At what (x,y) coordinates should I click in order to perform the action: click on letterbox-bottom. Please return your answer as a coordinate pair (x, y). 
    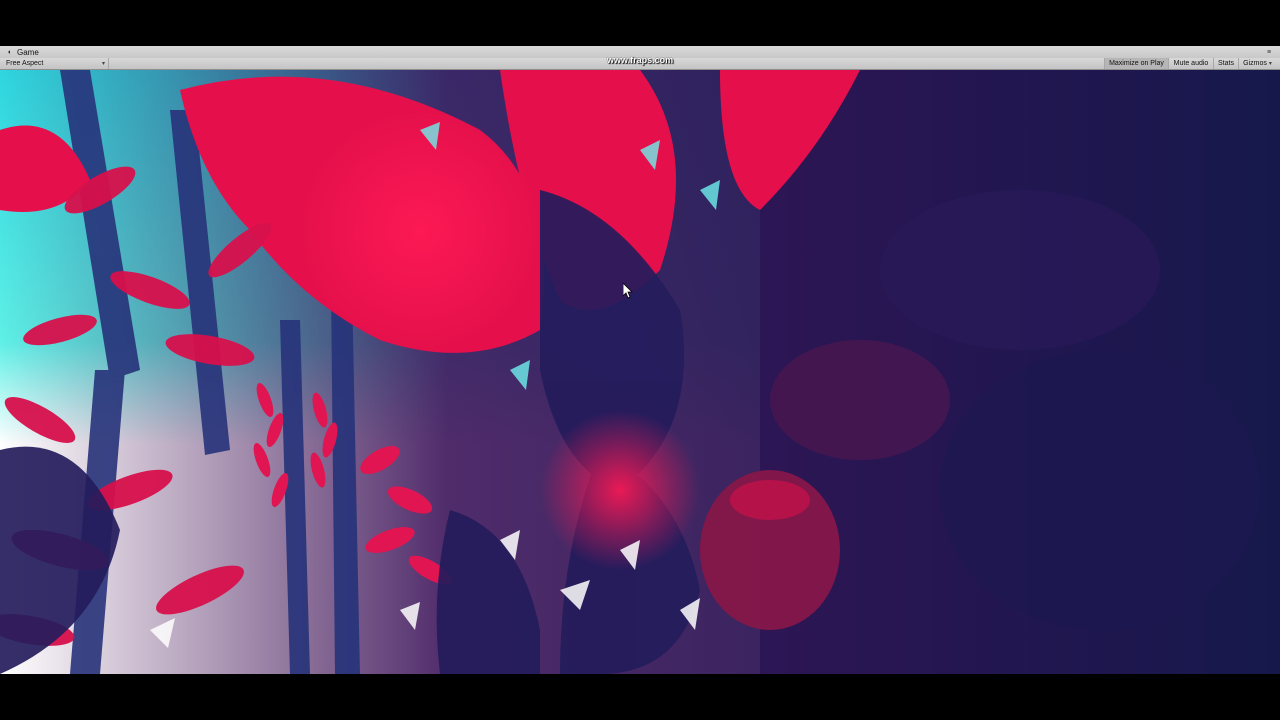
    Looking at the image, I should click on (640, 697).